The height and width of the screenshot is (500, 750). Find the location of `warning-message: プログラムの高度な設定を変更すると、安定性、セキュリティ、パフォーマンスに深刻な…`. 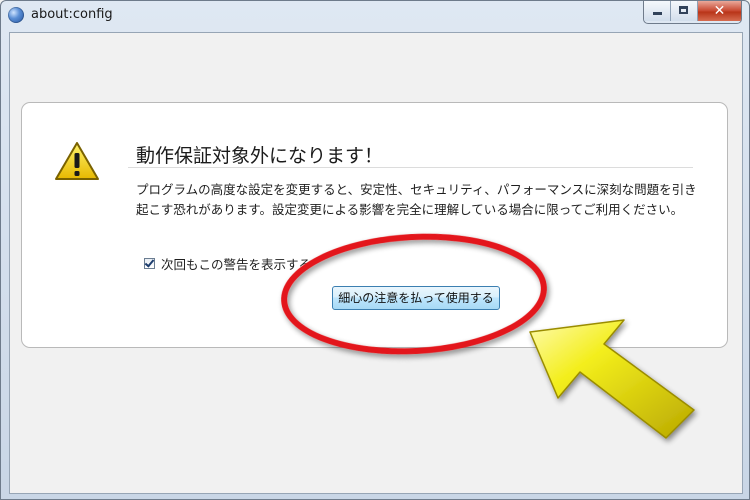

warning-message: プログラムの高度な設定を変更すると、安定性、セキュリティ、パフォーマンスに深刻な… is located at coordinates (416, 199).